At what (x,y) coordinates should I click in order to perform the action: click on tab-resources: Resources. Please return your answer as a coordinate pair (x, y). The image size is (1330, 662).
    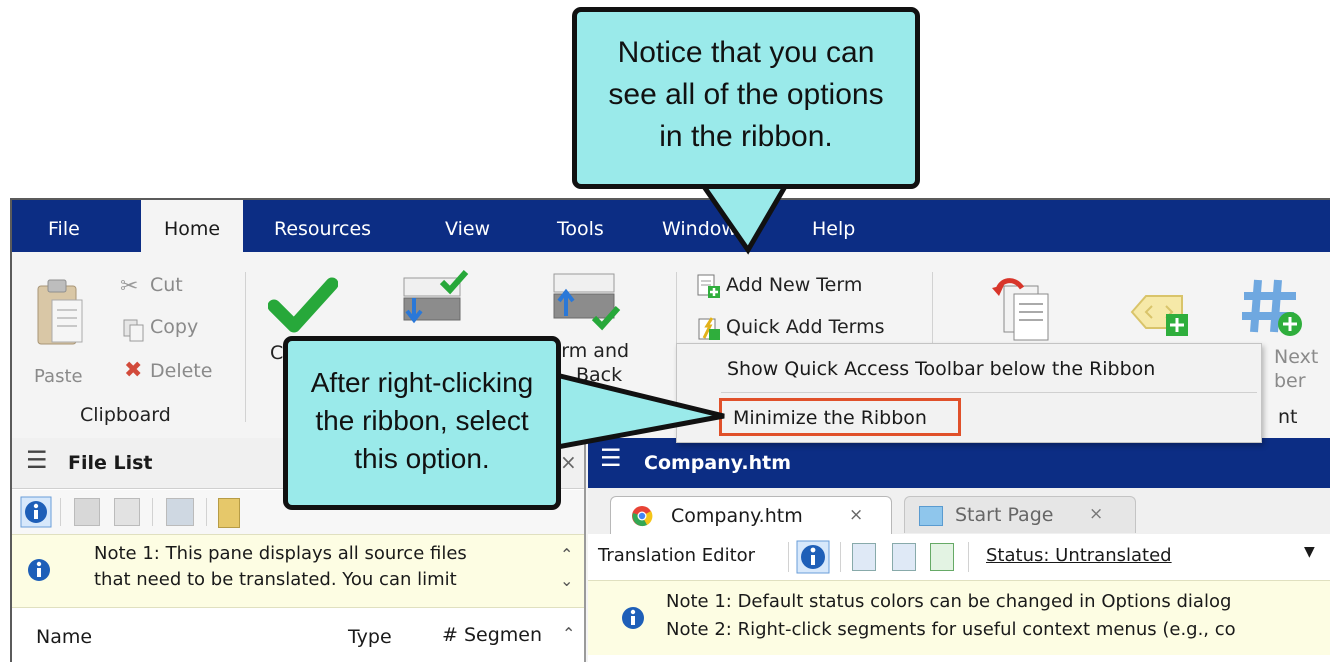
    Looking at the image, I should click on (329, 226).